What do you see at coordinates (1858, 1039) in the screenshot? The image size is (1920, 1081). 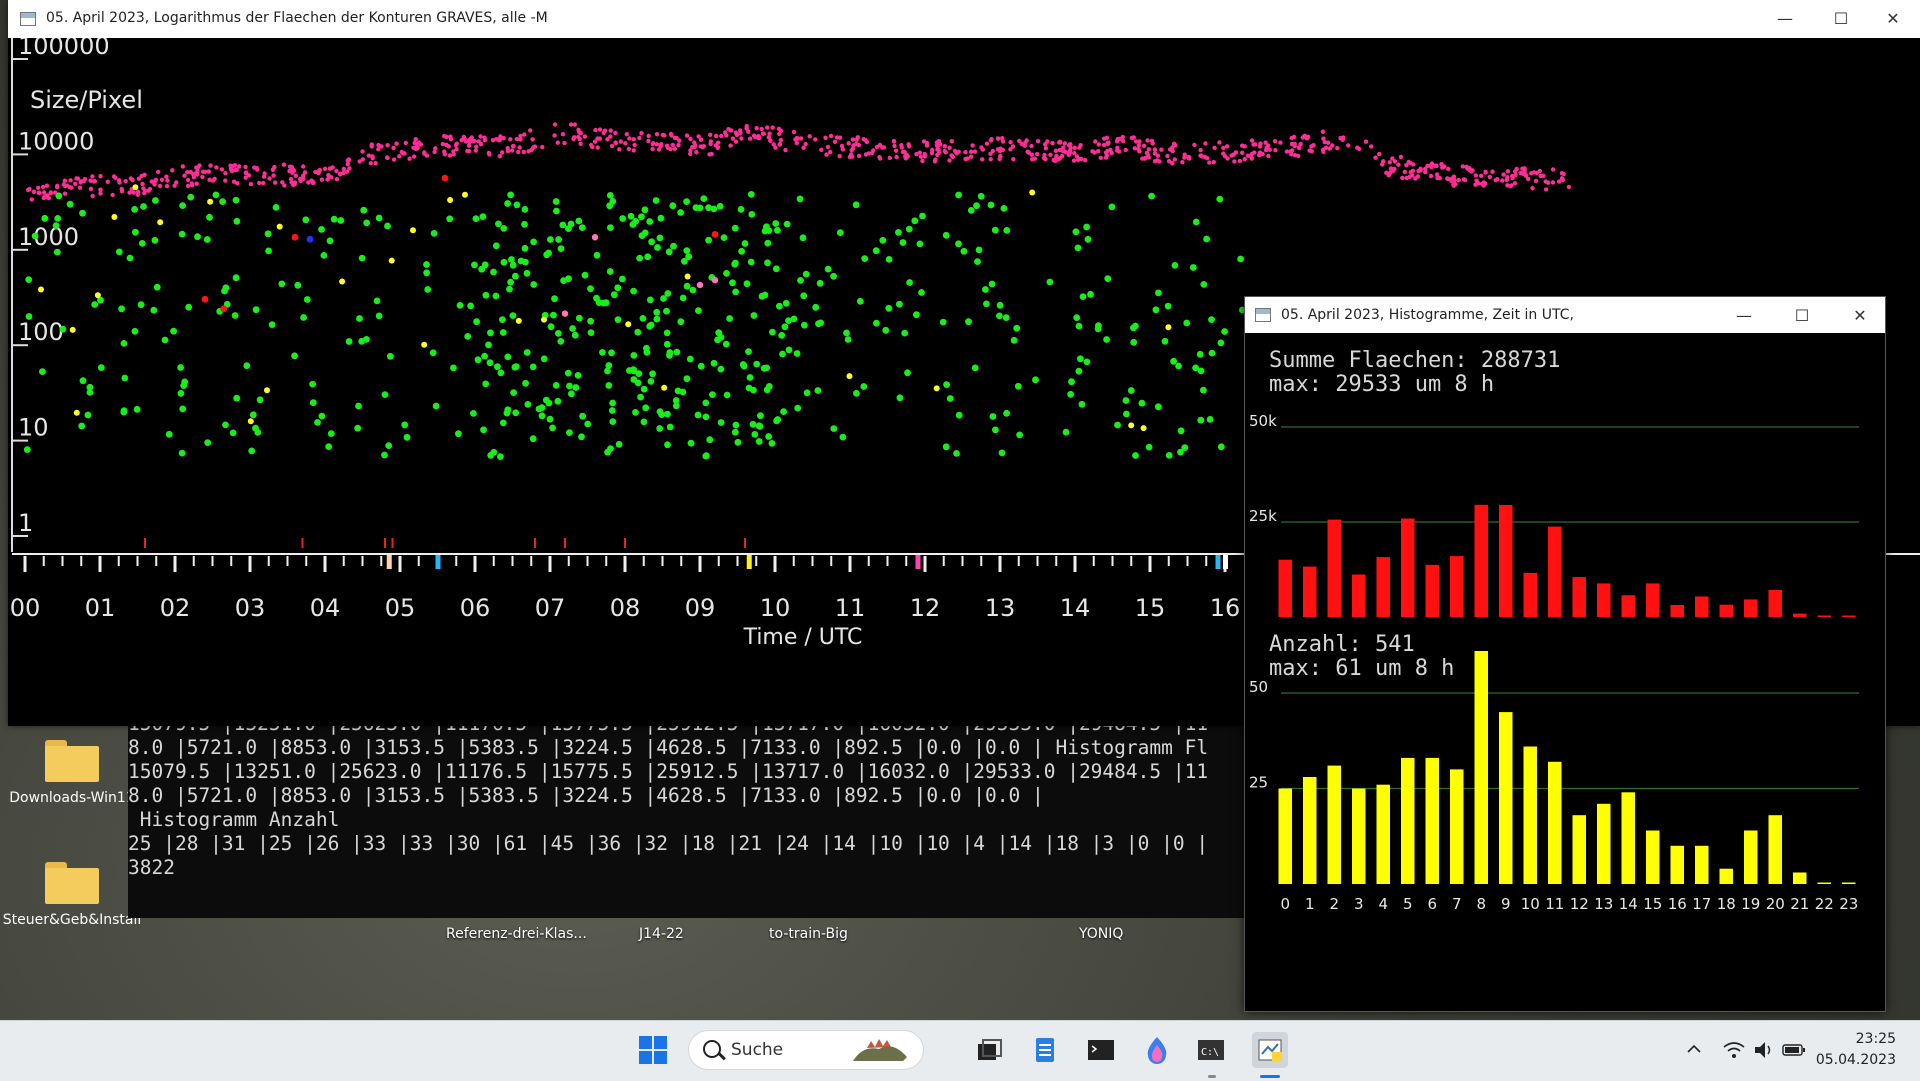 I see `clock-time: 23:25` at bounding box center [1858, 1039].